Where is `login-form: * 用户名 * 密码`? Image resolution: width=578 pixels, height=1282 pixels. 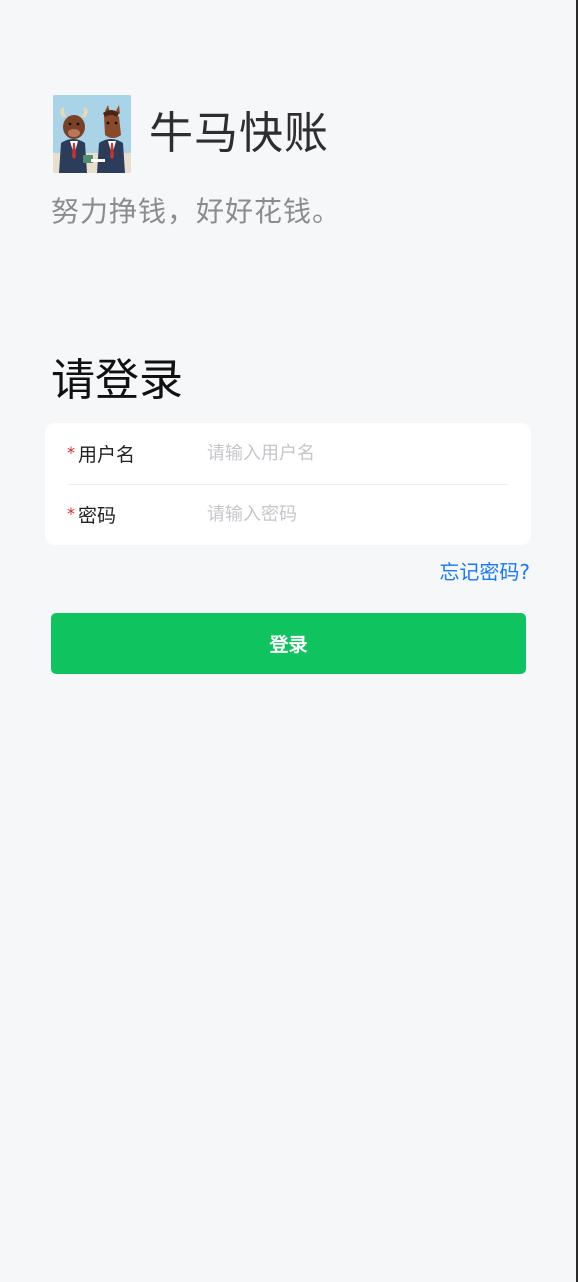
login-form: * 用户名 * 密码 is located at coordinates (288, 484).